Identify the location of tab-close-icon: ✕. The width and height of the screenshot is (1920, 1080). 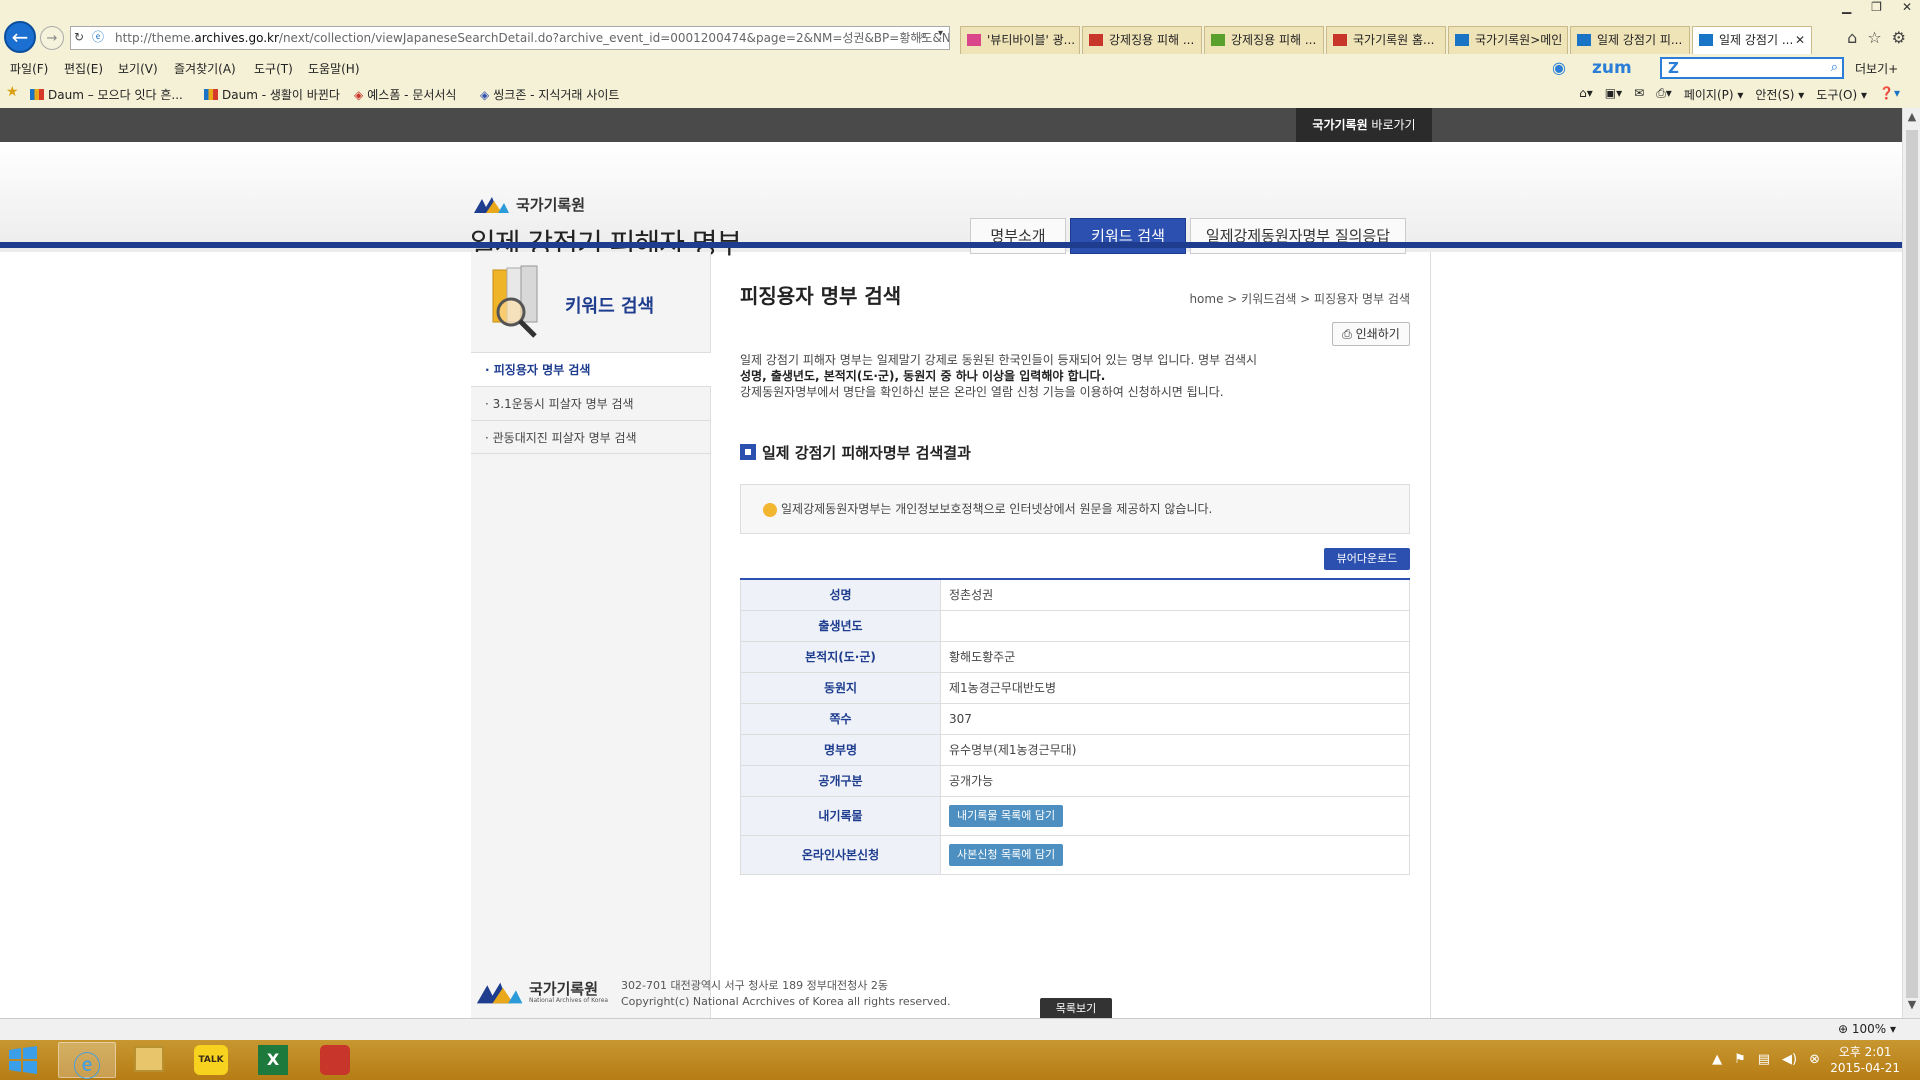
(1800, 40).